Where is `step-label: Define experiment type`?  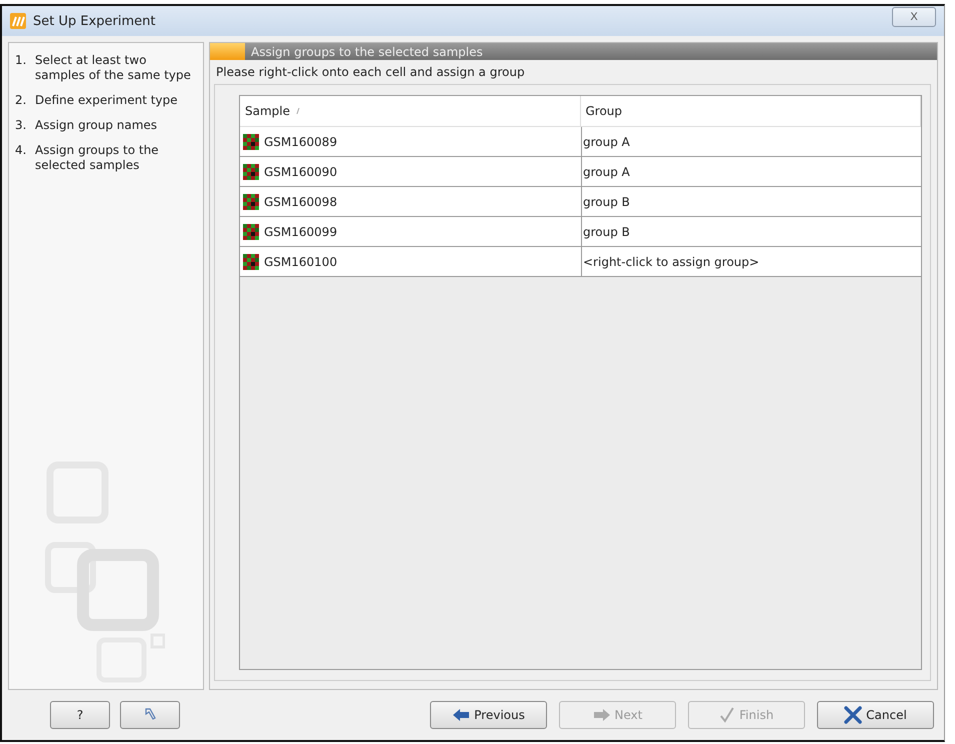
step-label: Define experiment type is located at coordinates (107, 100).